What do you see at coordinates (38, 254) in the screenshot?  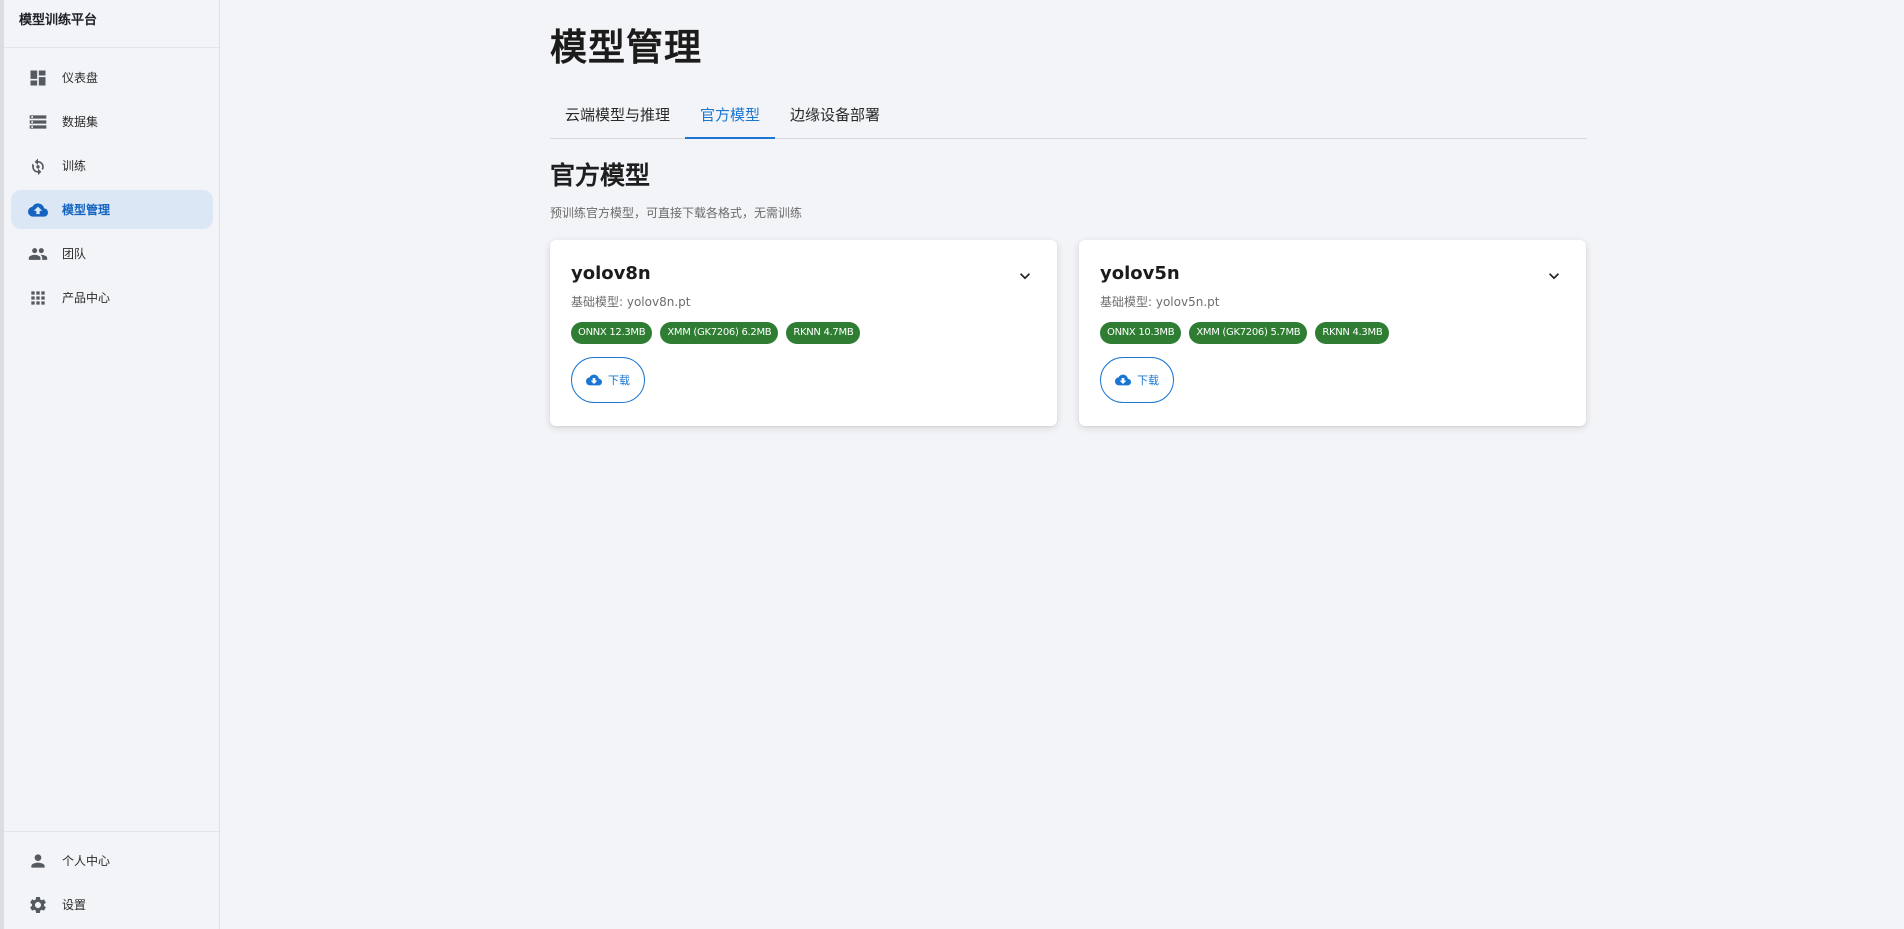 I see `people-icon` at bounding box center [38, 254].